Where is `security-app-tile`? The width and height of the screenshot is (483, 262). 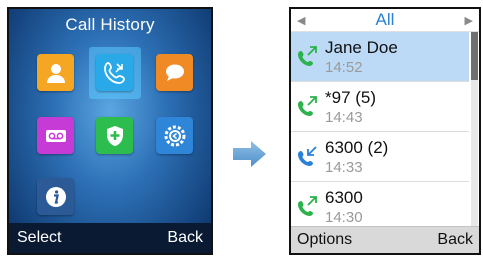 security-app-tile is located at coordinates (114, 135).